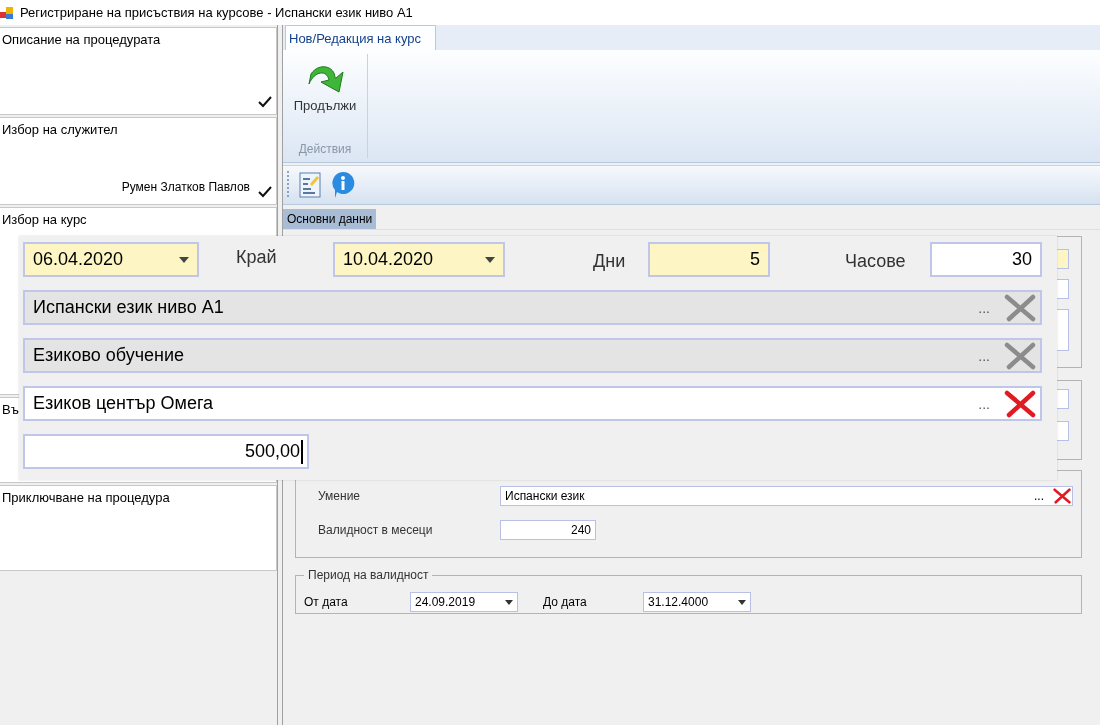 This screenshot has height=725, width=1100. I want to click on step-title: Избор на служител, so click(60, 129).